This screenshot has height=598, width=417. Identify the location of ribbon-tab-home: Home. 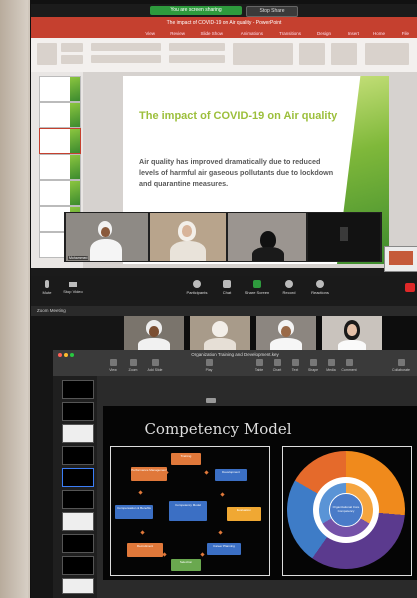
(379, 33).